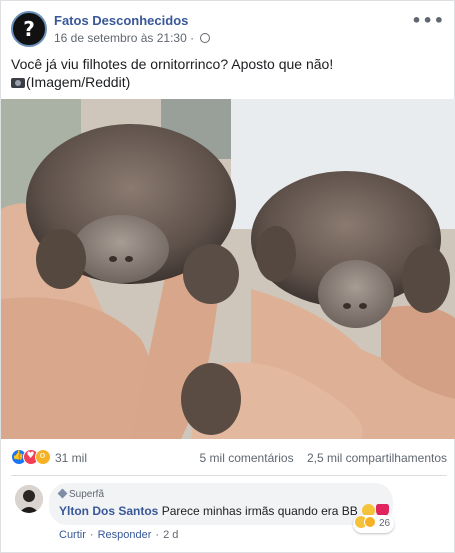 This screenshot has width=455, height=553. I want to click on reaction-count: 31 mil, so click(71, 458).